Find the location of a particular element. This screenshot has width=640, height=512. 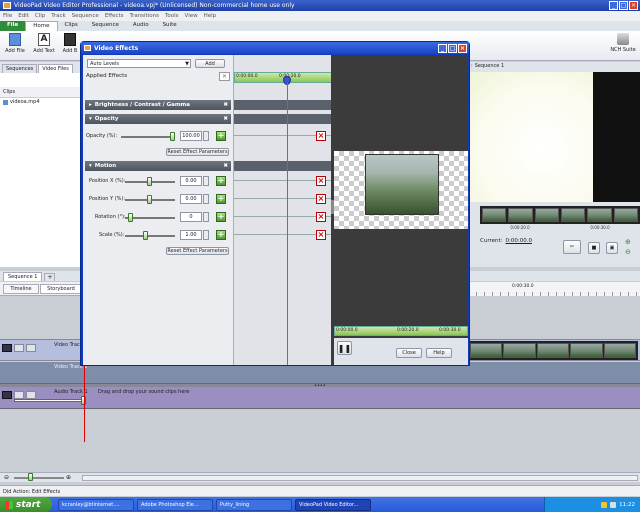

tab-file: File is located at coordinates (13, 26).